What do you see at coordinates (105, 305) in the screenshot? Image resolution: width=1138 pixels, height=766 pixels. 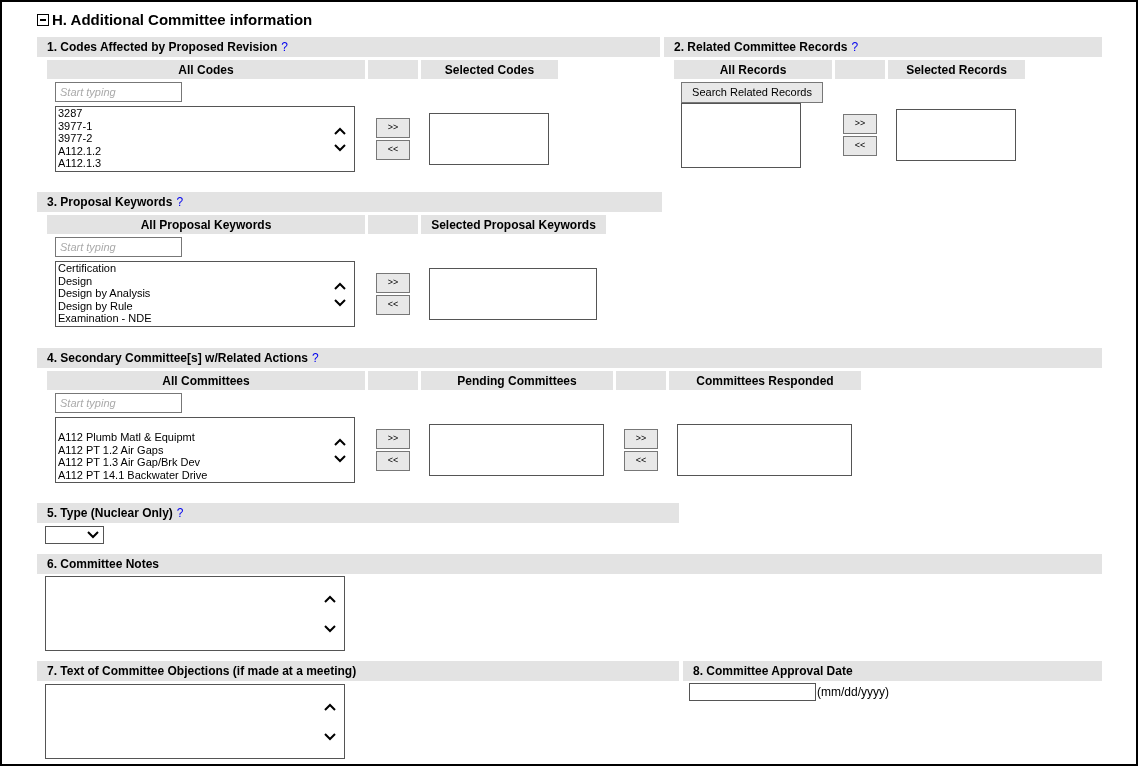 I see `list-option: Design by Rule` at bounding box center [105, 305].